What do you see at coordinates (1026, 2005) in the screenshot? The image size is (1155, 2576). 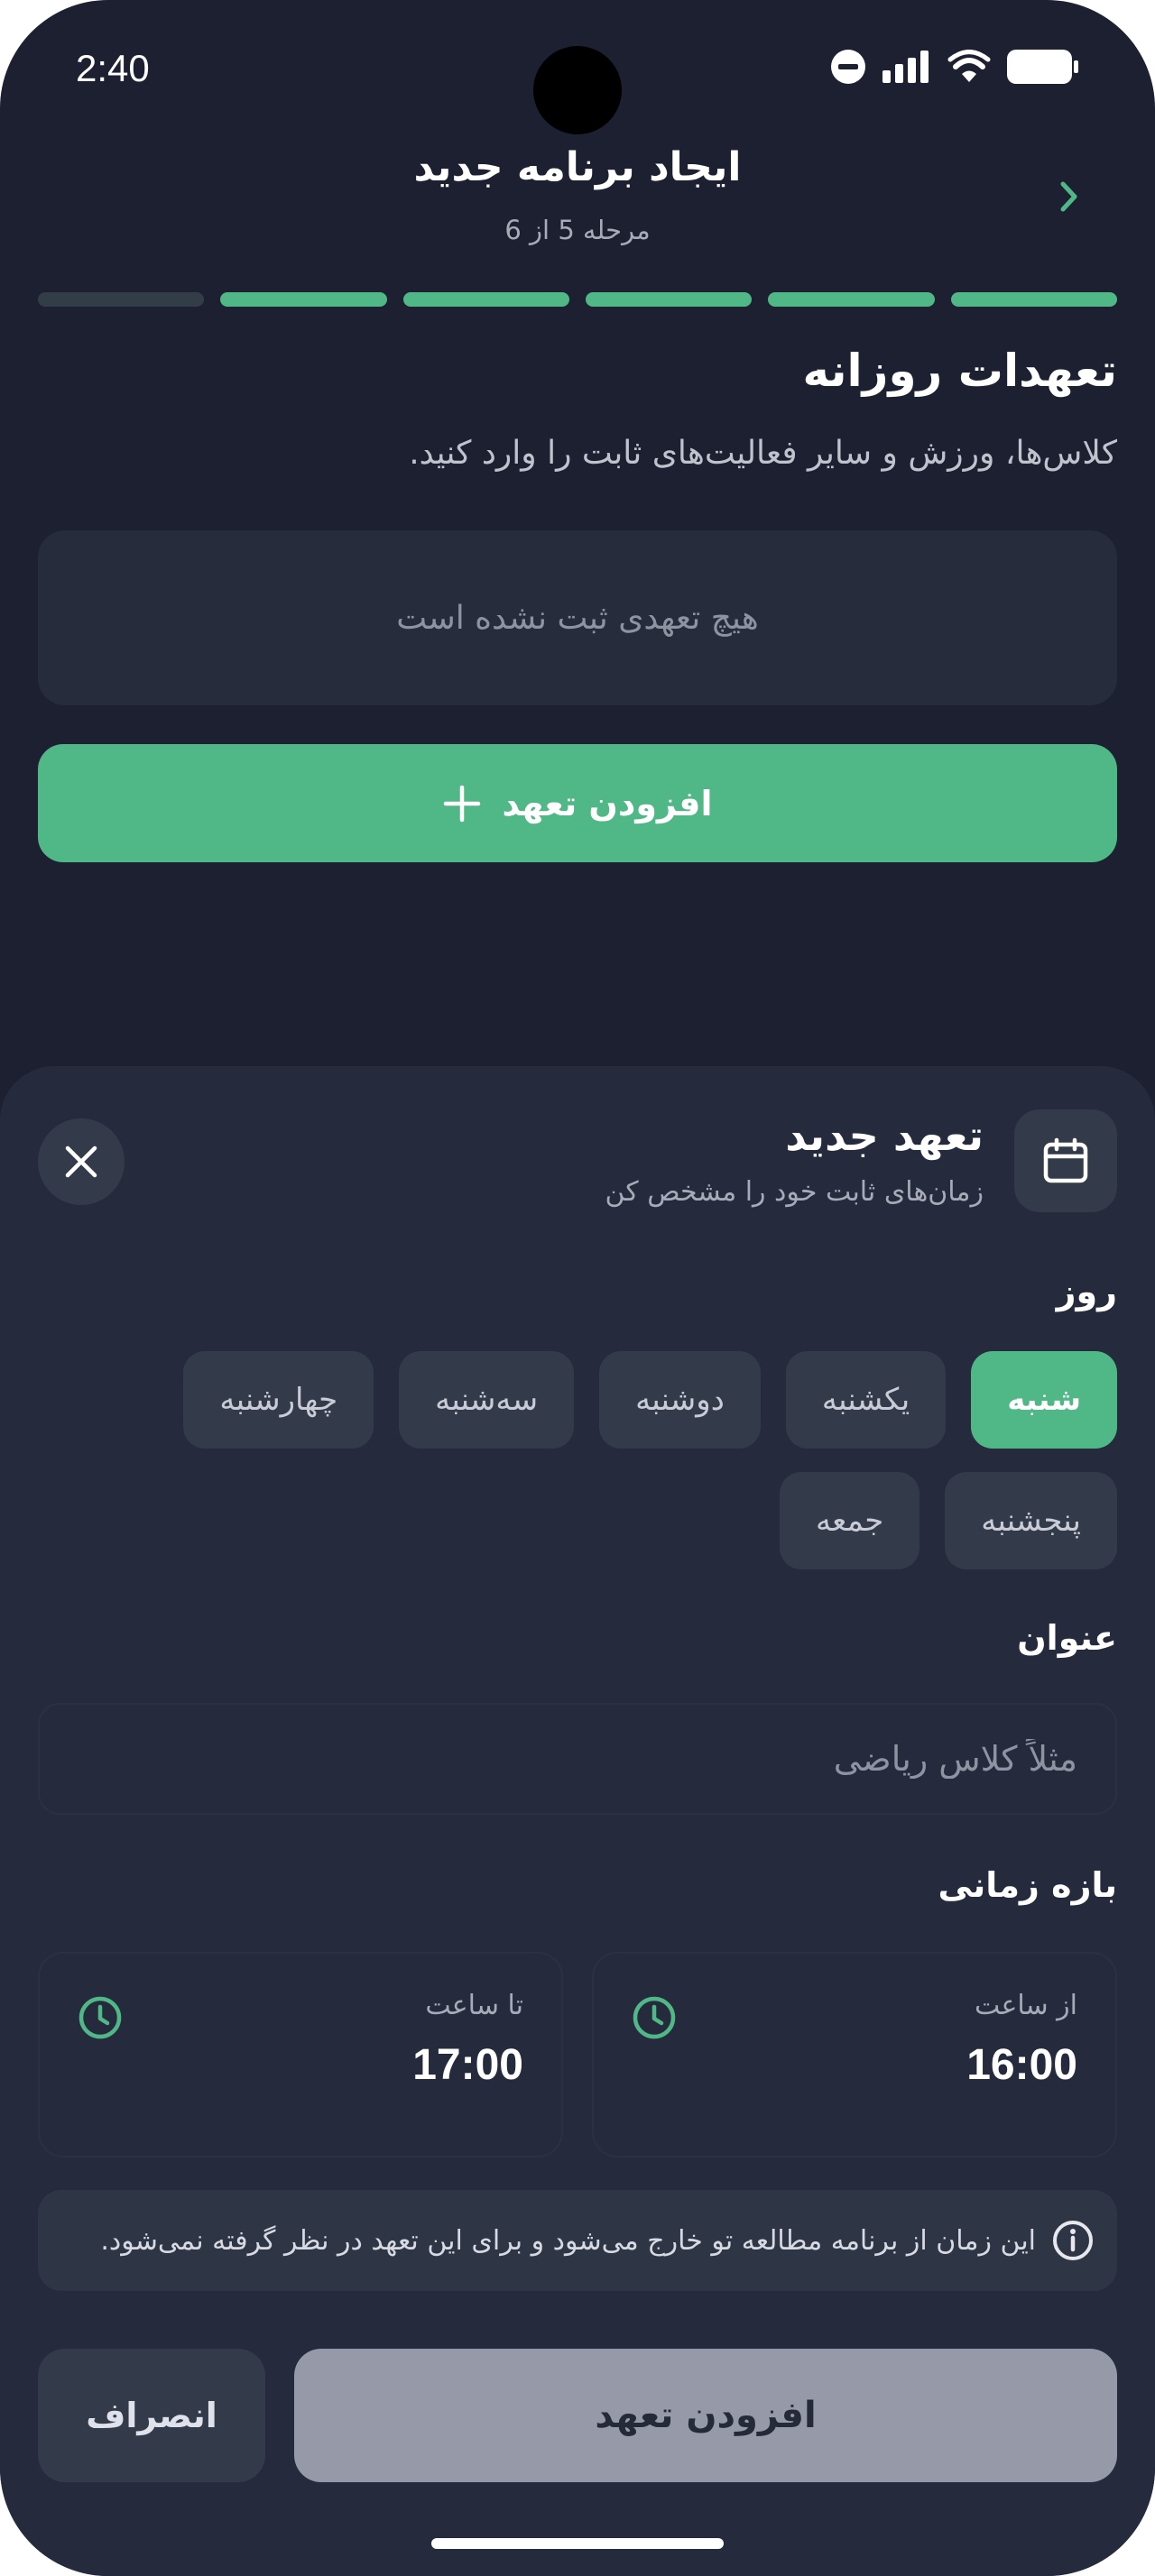 I see `from-time-caption: از ساعت` at bounding box center [1026, 2005].